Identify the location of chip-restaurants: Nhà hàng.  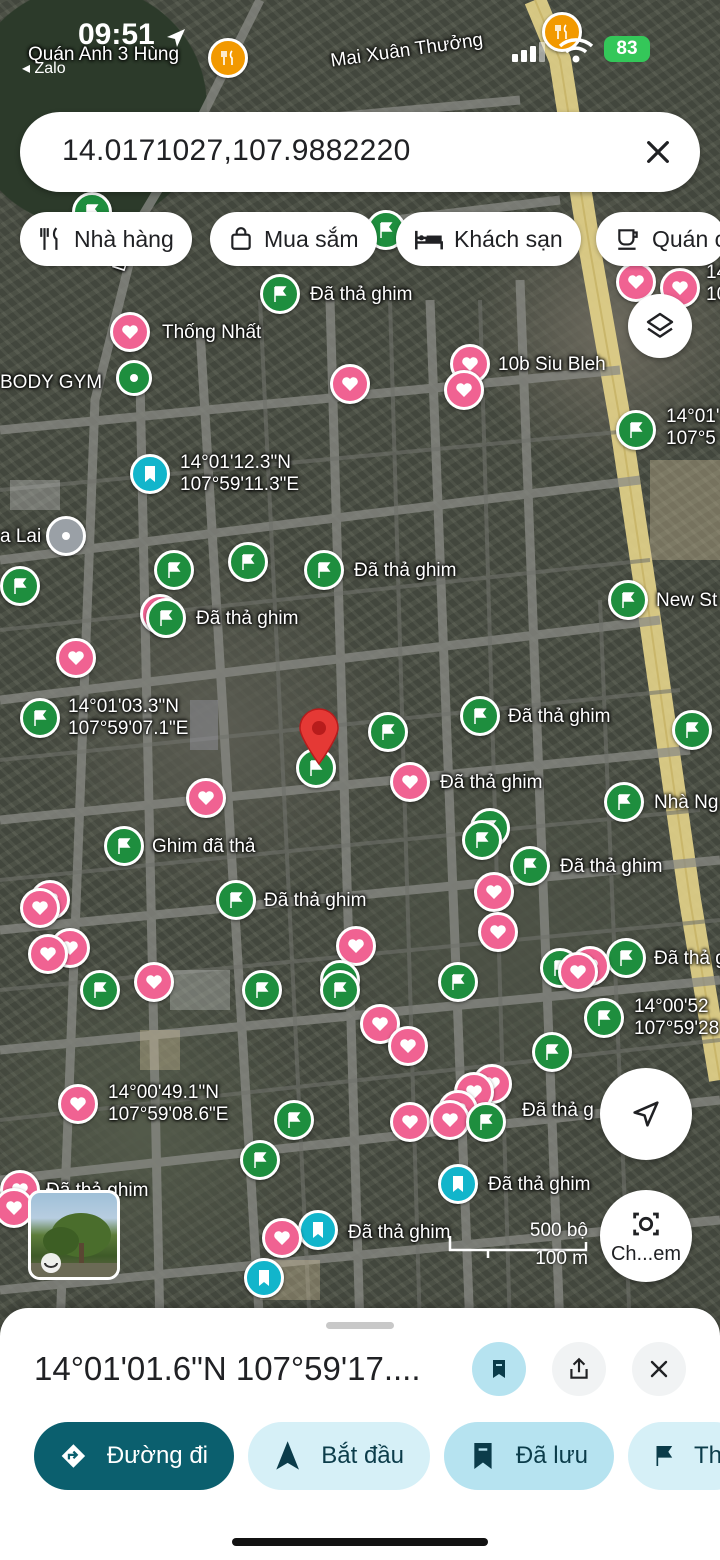
(106, 239).